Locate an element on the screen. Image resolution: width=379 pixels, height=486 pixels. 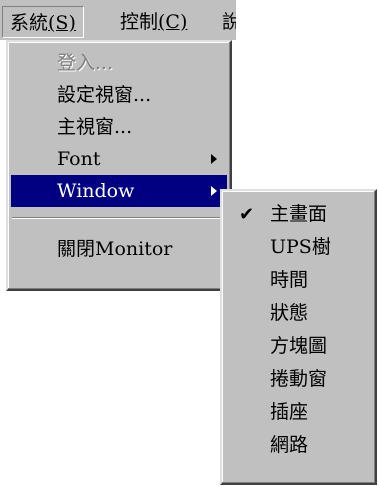
submenu-item-time-label: 時間 is located at coordinates (289, 280).